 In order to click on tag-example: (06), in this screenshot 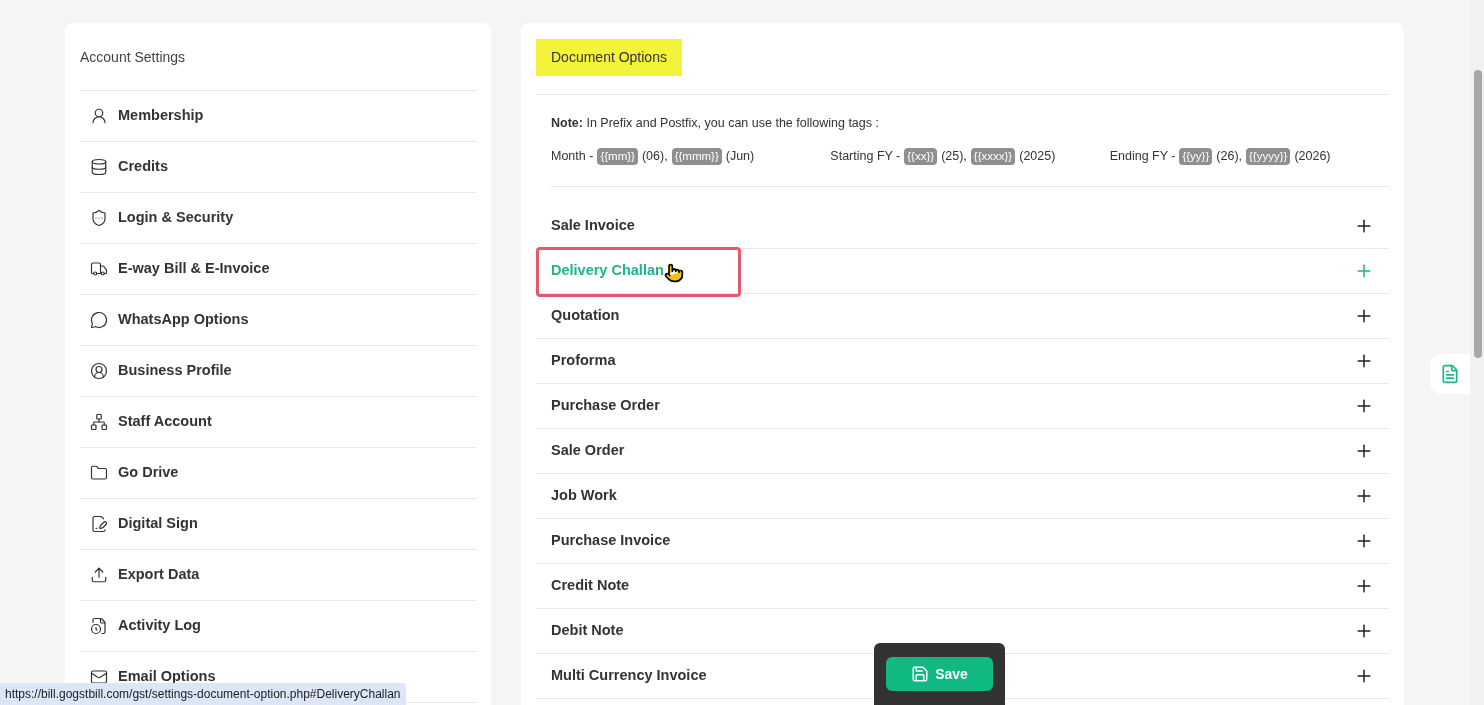, I will do `click(654, 156)`.